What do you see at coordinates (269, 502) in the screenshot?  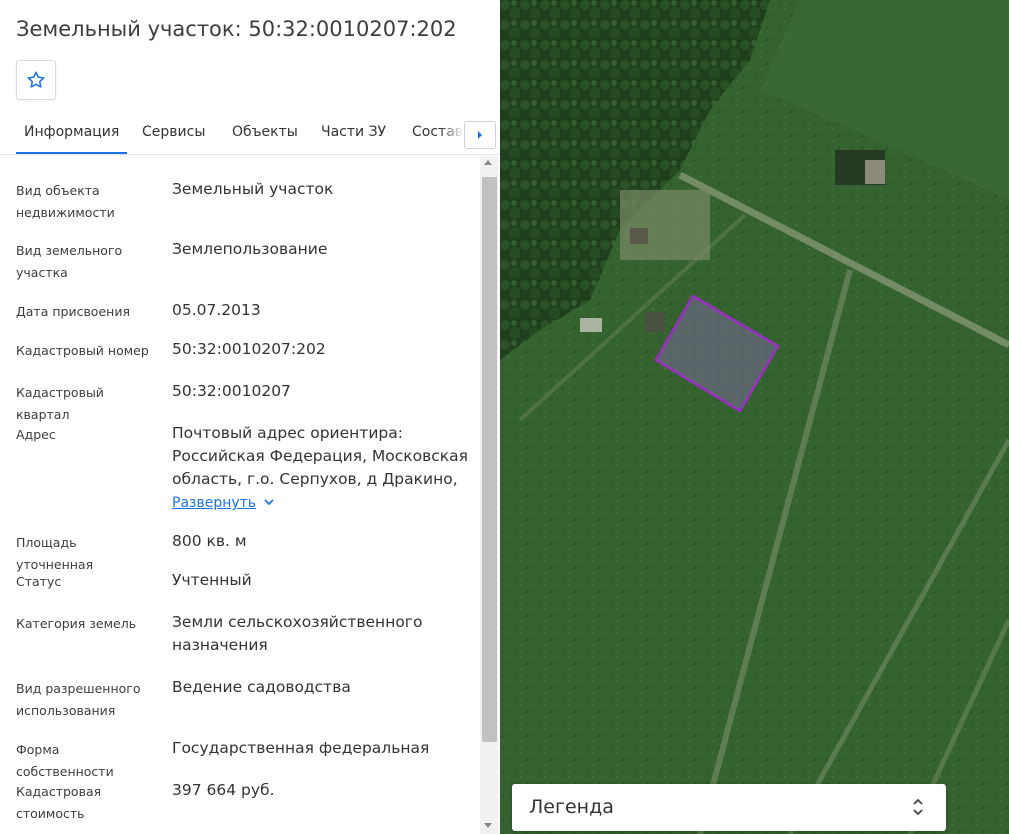 I see `chevron-down-icon` at bounding box center [269, 502].